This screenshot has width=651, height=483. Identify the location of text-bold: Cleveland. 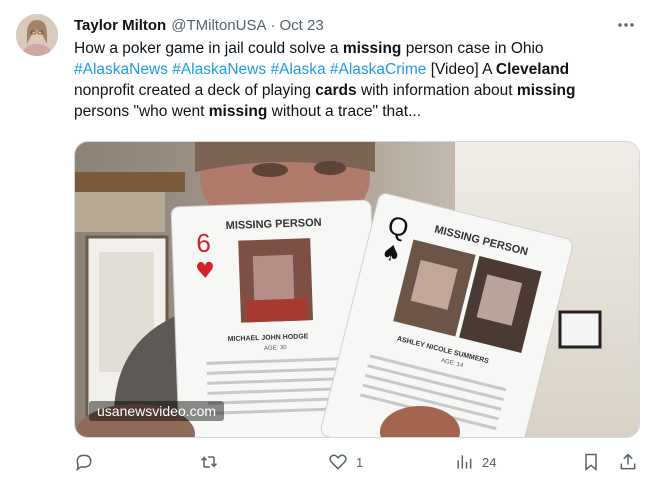
(532, 69).